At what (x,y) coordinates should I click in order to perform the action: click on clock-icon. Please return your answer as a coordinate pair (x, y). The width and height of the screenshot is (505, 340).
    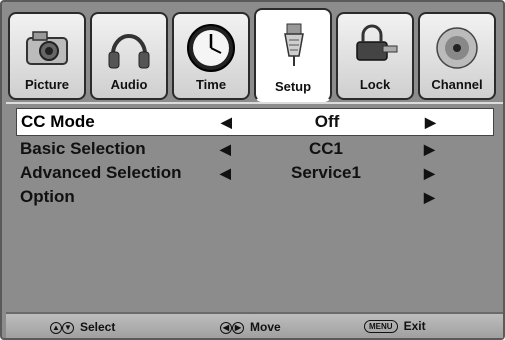
    Looking at the image, I should click on (211, 48).